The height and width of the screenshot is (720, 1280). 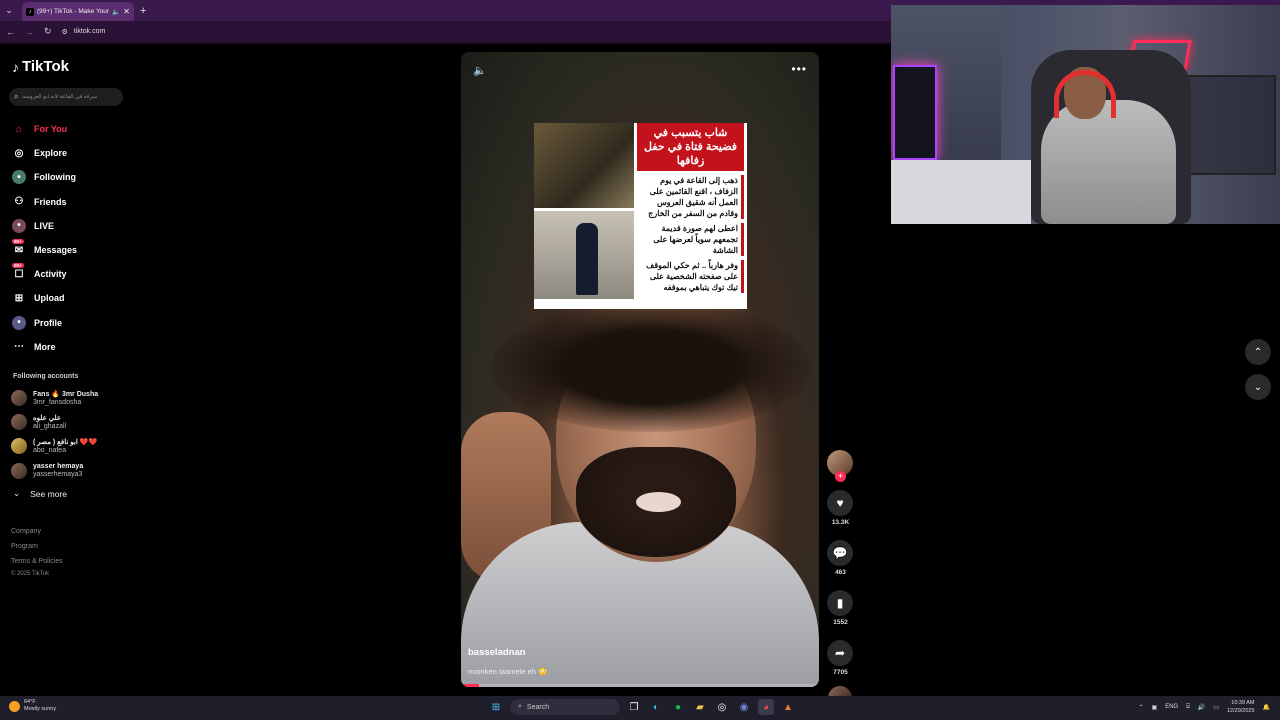 What do you see at coordinates (788, 707) in the screenshot?
I see `app-icon: ▲` at bounding box center [788, 707].